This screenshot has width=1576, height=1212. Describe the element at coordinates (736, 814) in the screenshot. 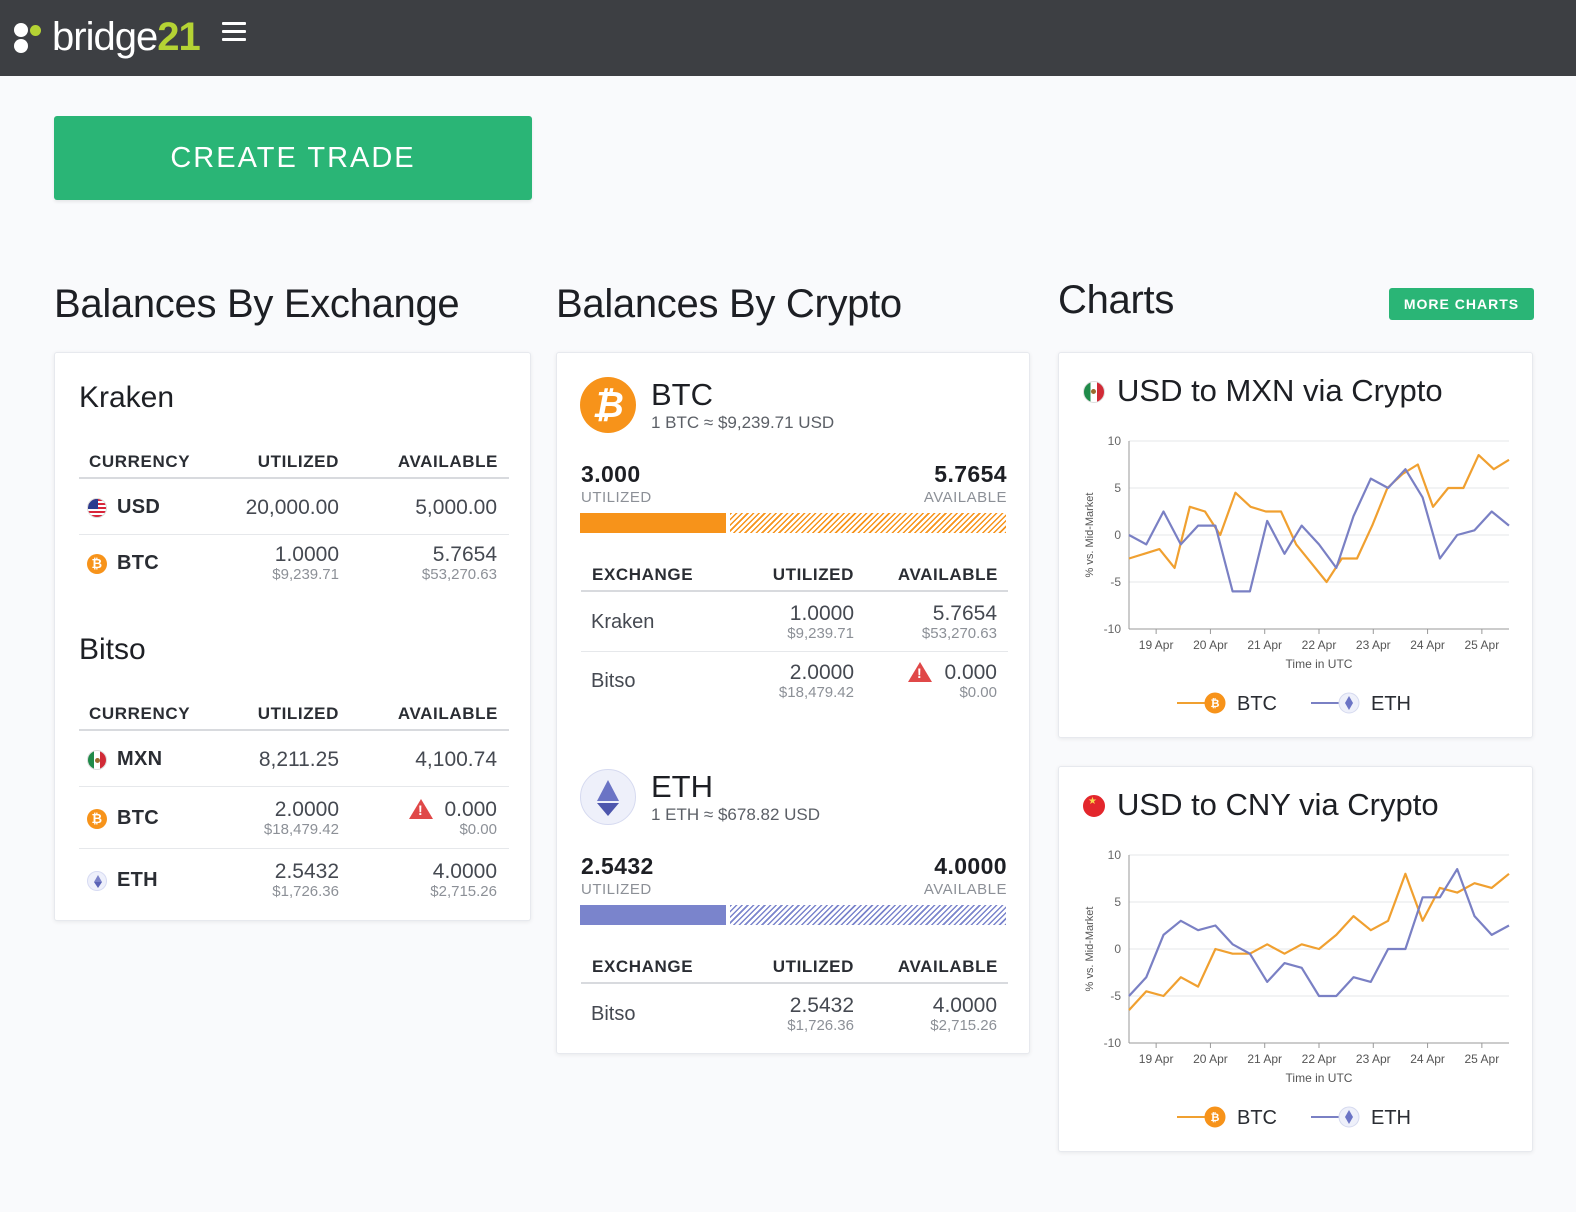

I see `eth-rate: 1 ETH ≈ $678.82 USD` at that location.